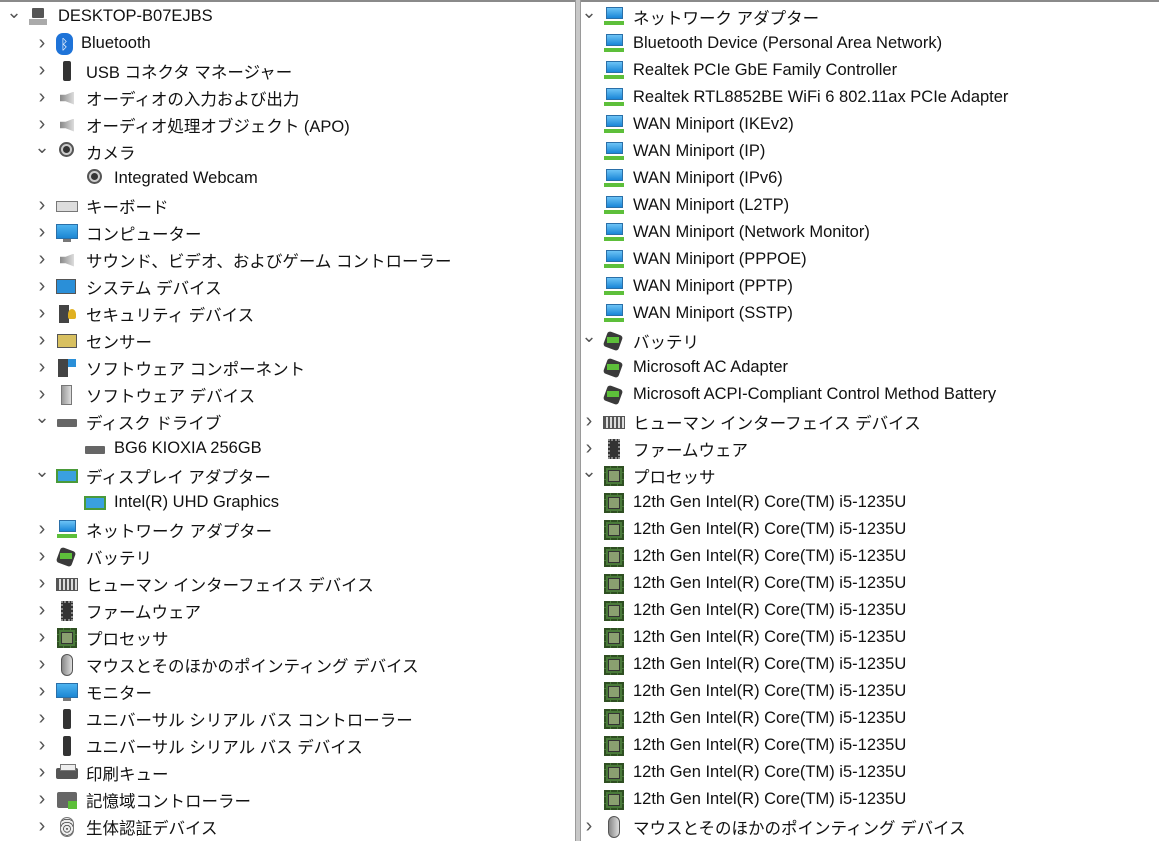 The height and width of the screenshot is (841, 1159). Describe the element at coordinates (870, 475) in the screenshot. I see `tree-category: ⌄ プロセッサ` at that location.